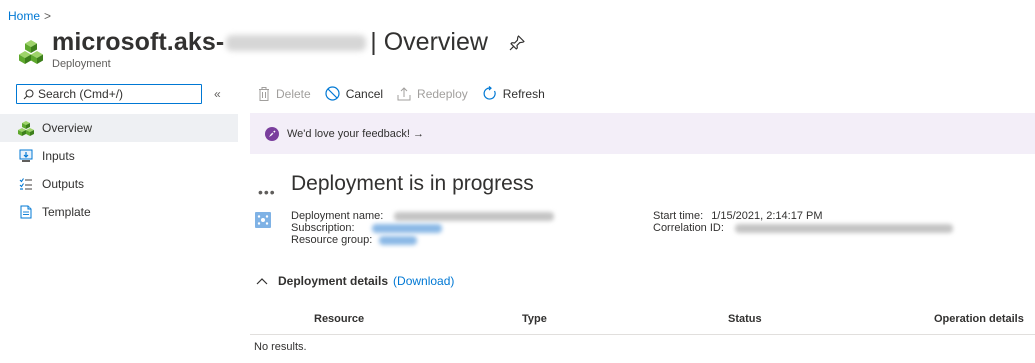  I want to click on resource-group-row: Resource group:, so click(354, 240).